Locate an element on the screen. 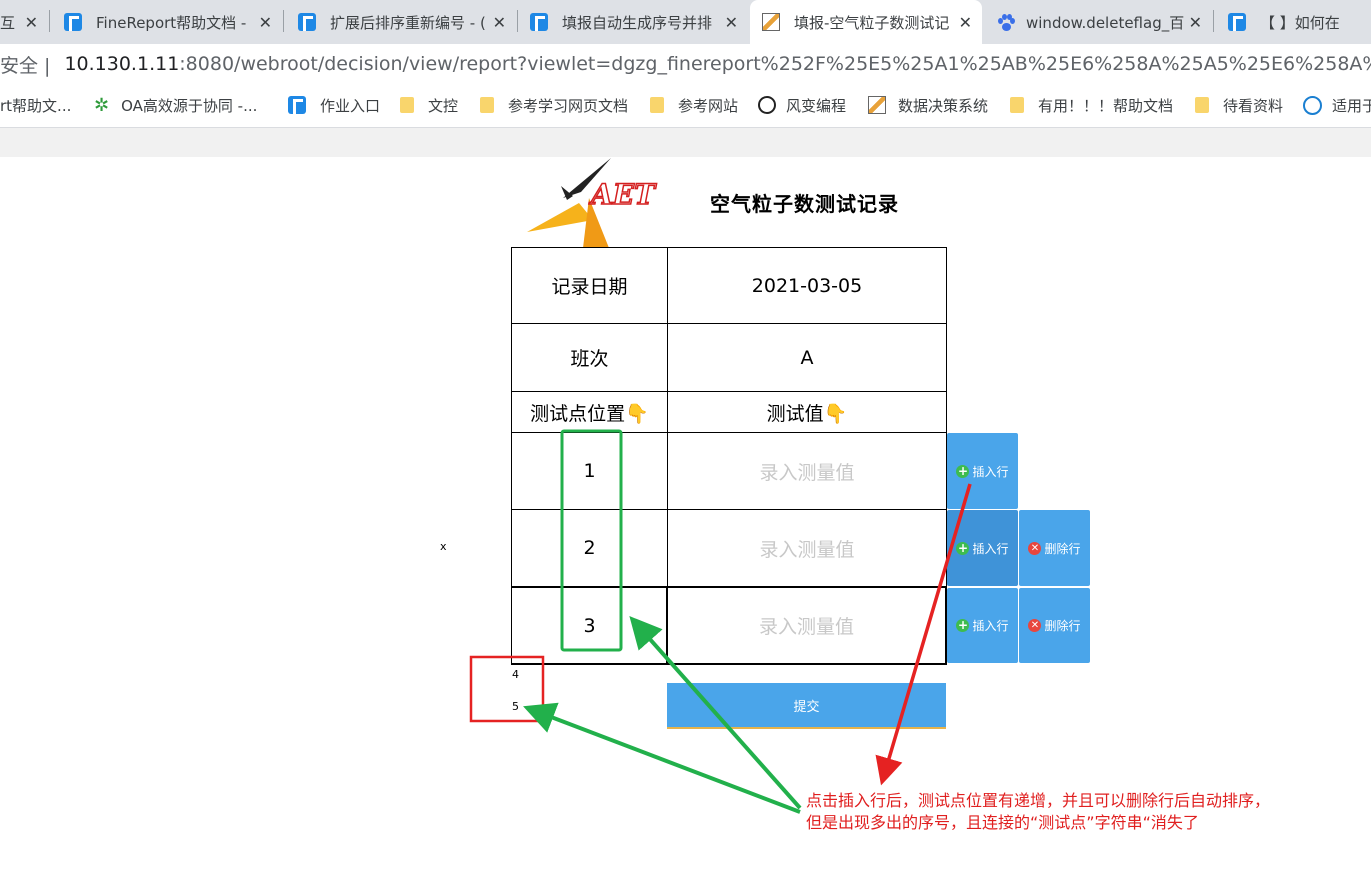 The image size is (1371, 885). row-index: 2 is located at coordinates (589, 548).